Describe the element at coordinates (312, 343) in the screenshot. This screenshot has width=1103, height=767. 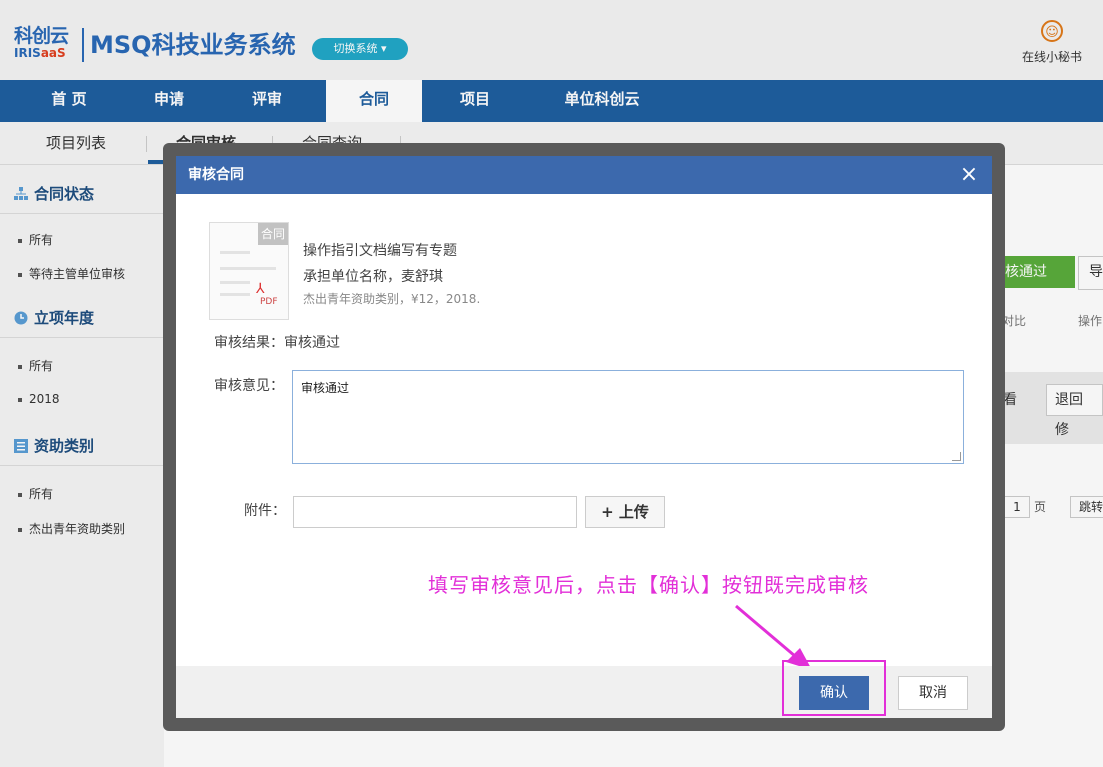
I see `review-result-value: 审核通过` at that location.